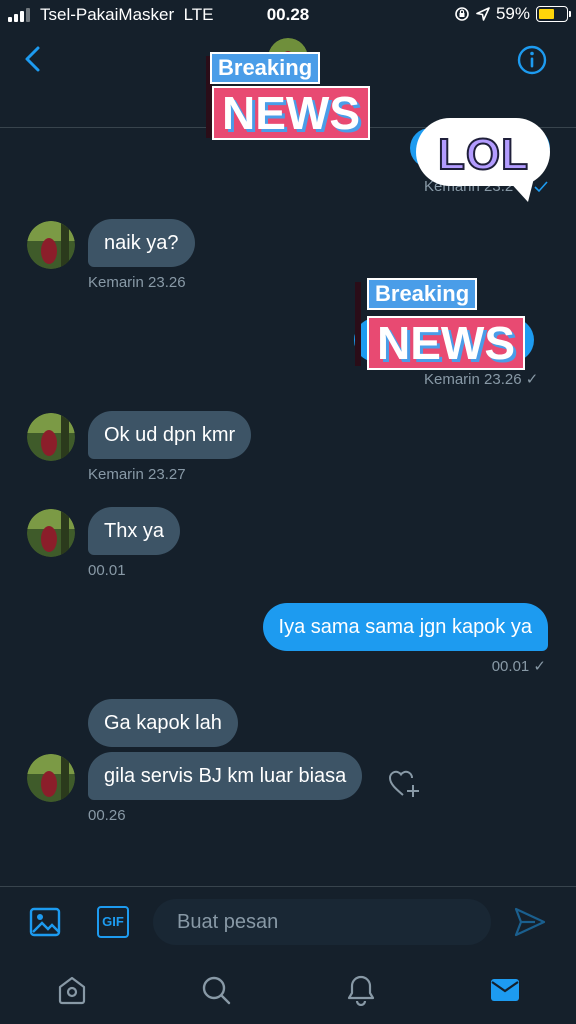 This screenshot has height=1024, width=576. Describe the element at coordinates (141, 243) in the screenshot. I see `message-incoming: naik ya?` at that location.